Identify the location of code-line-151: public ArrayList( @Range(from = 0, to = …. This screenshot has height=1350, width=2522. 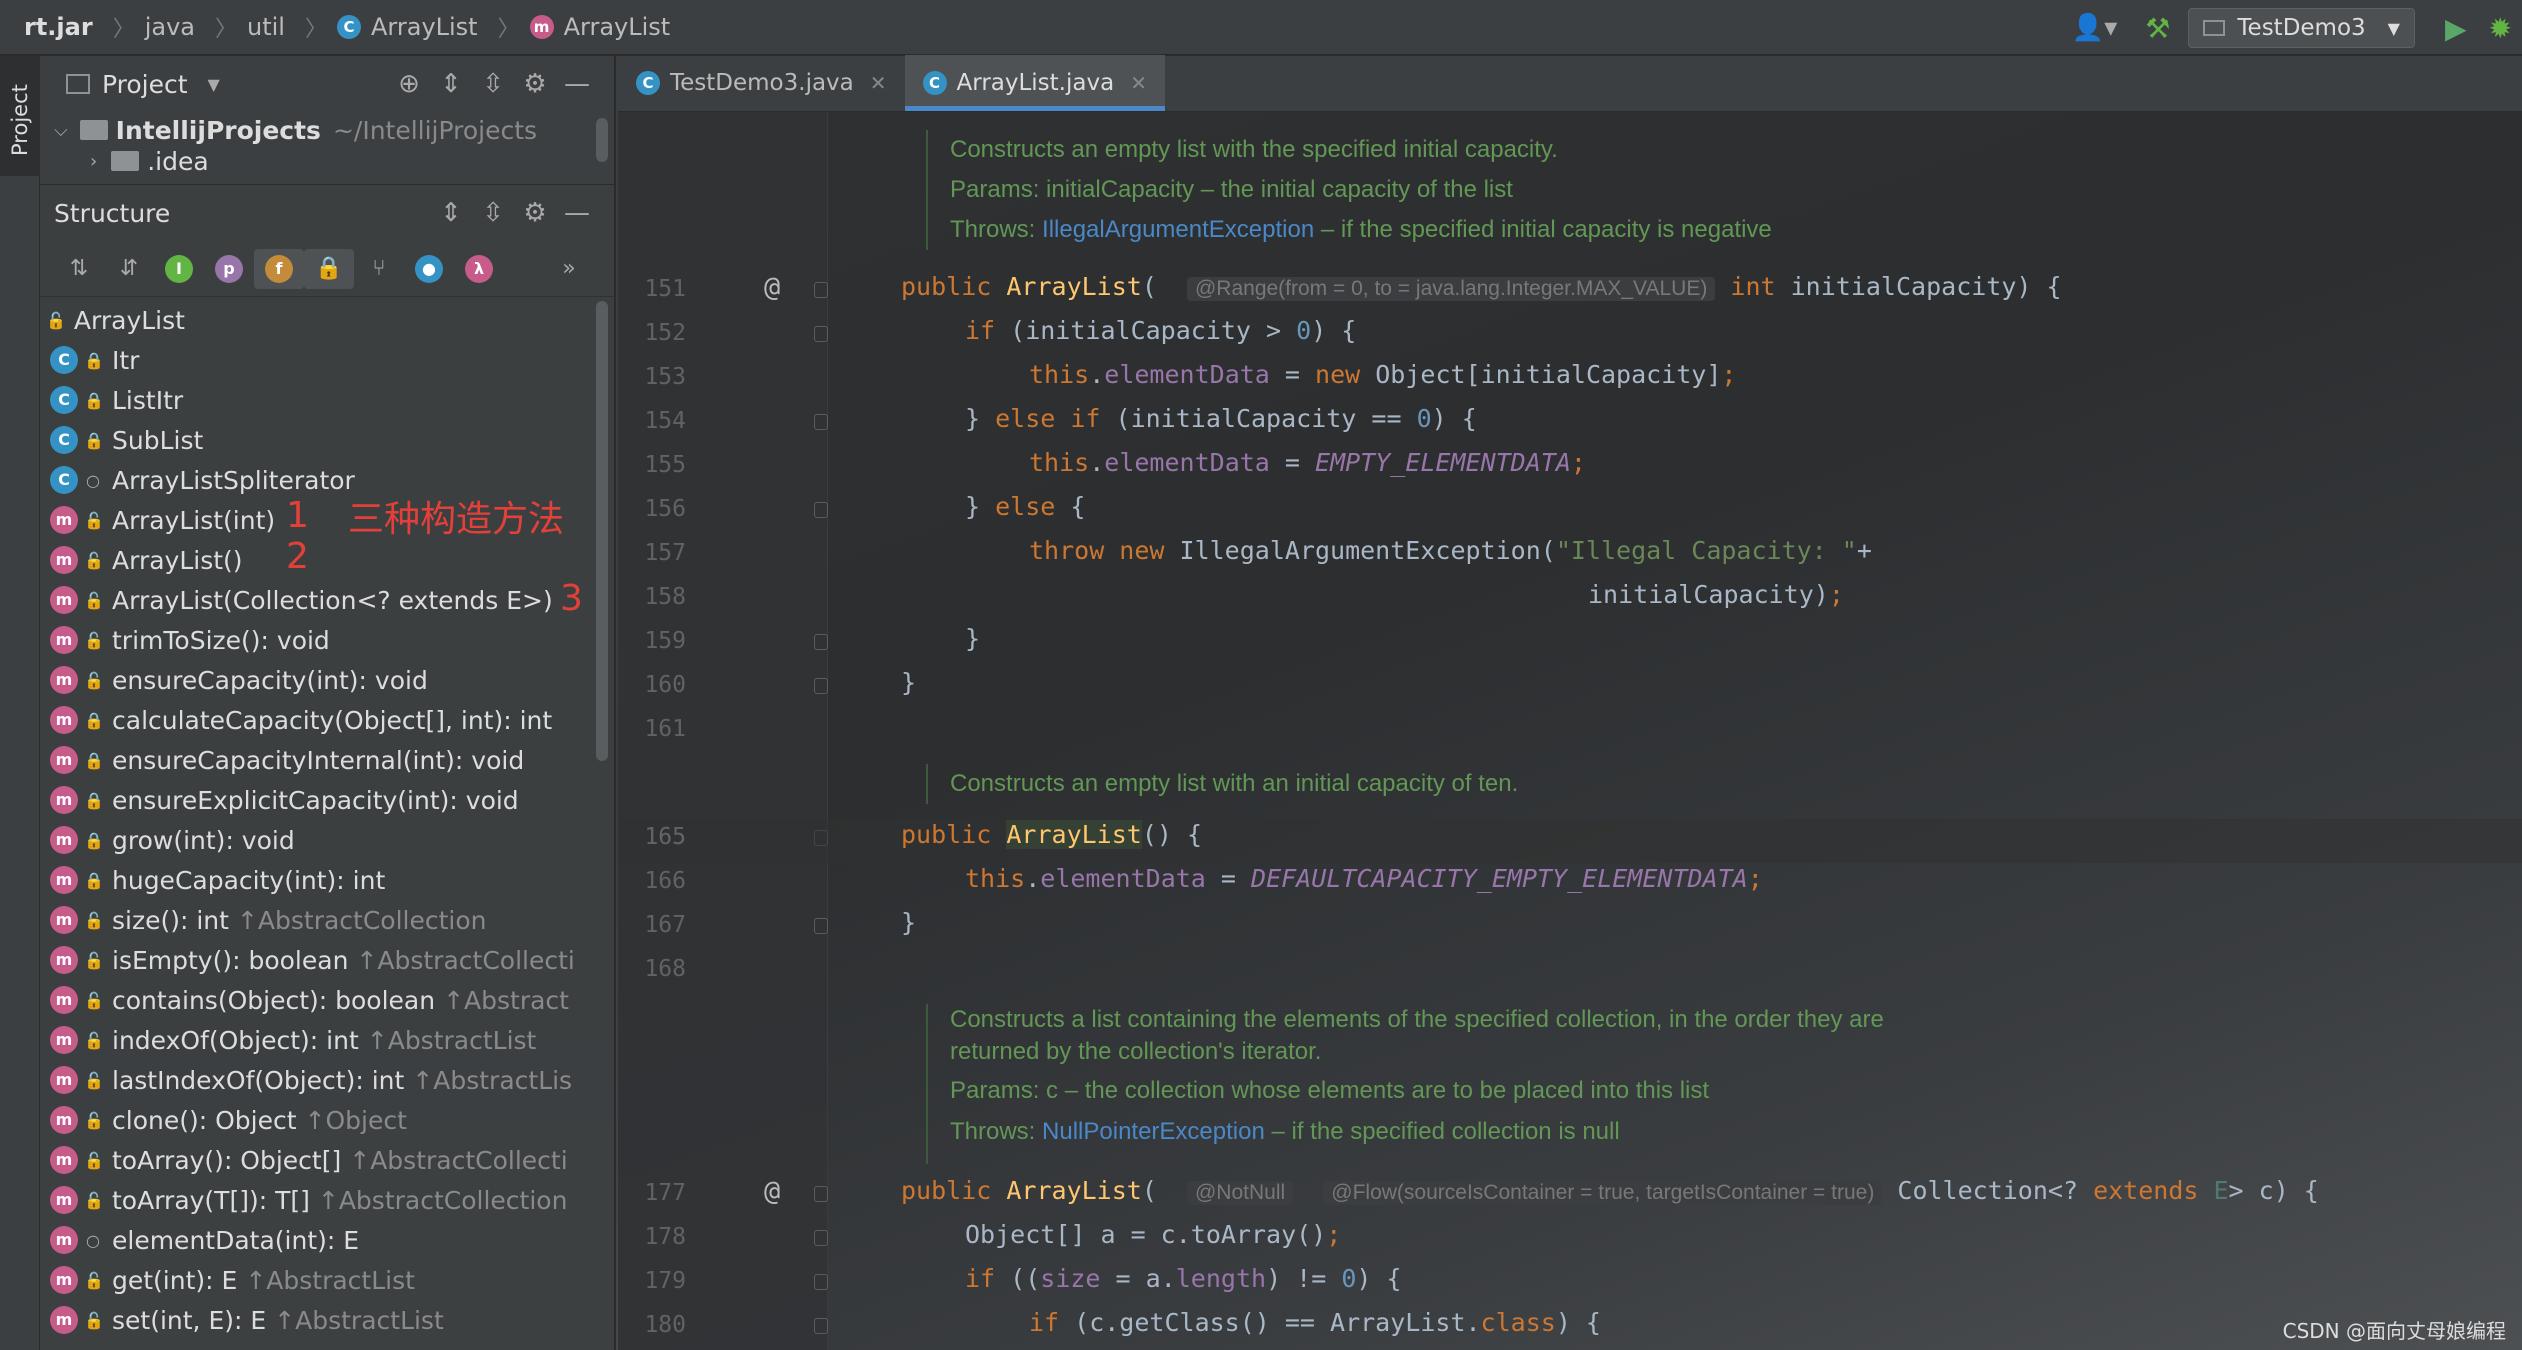
(1481, 286).